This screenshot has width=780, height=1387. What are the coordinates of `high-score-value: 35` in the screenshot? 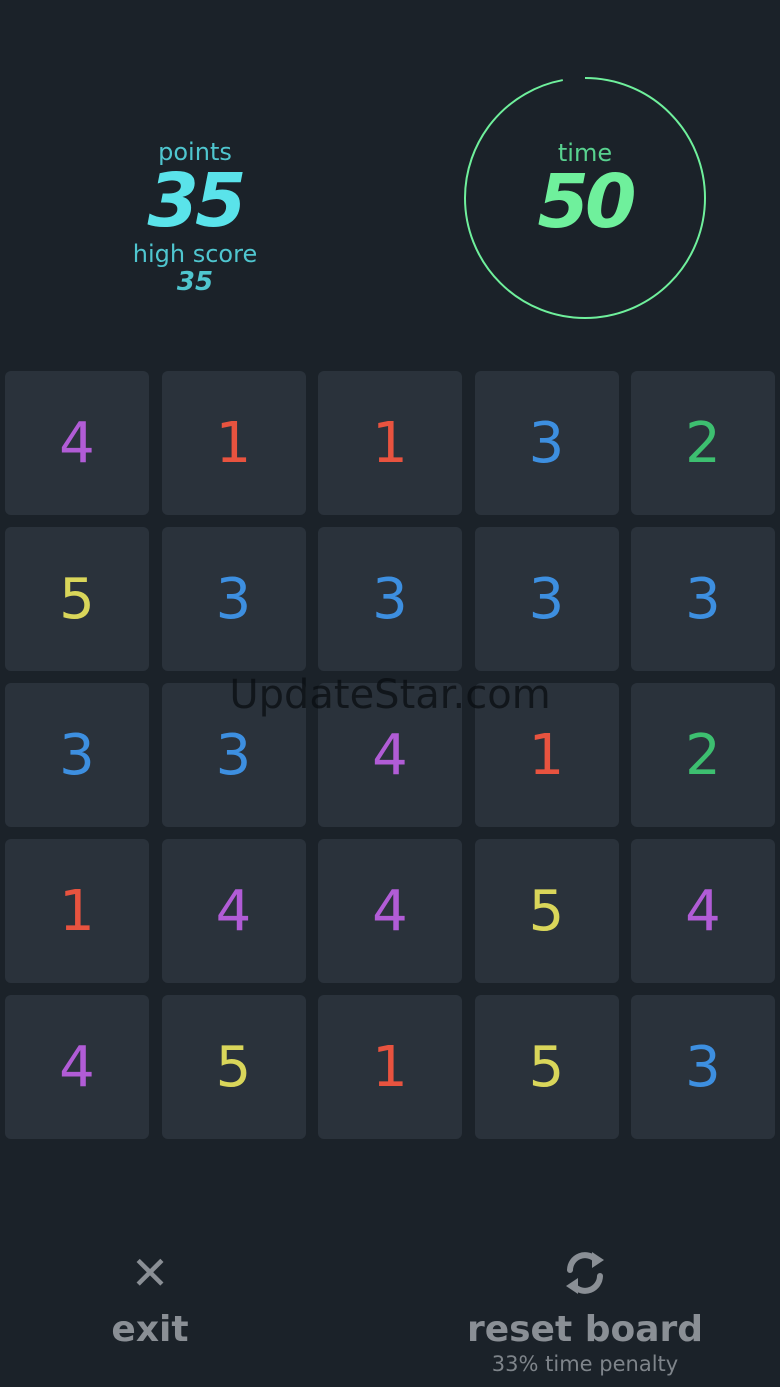 It's located at (195, 282).